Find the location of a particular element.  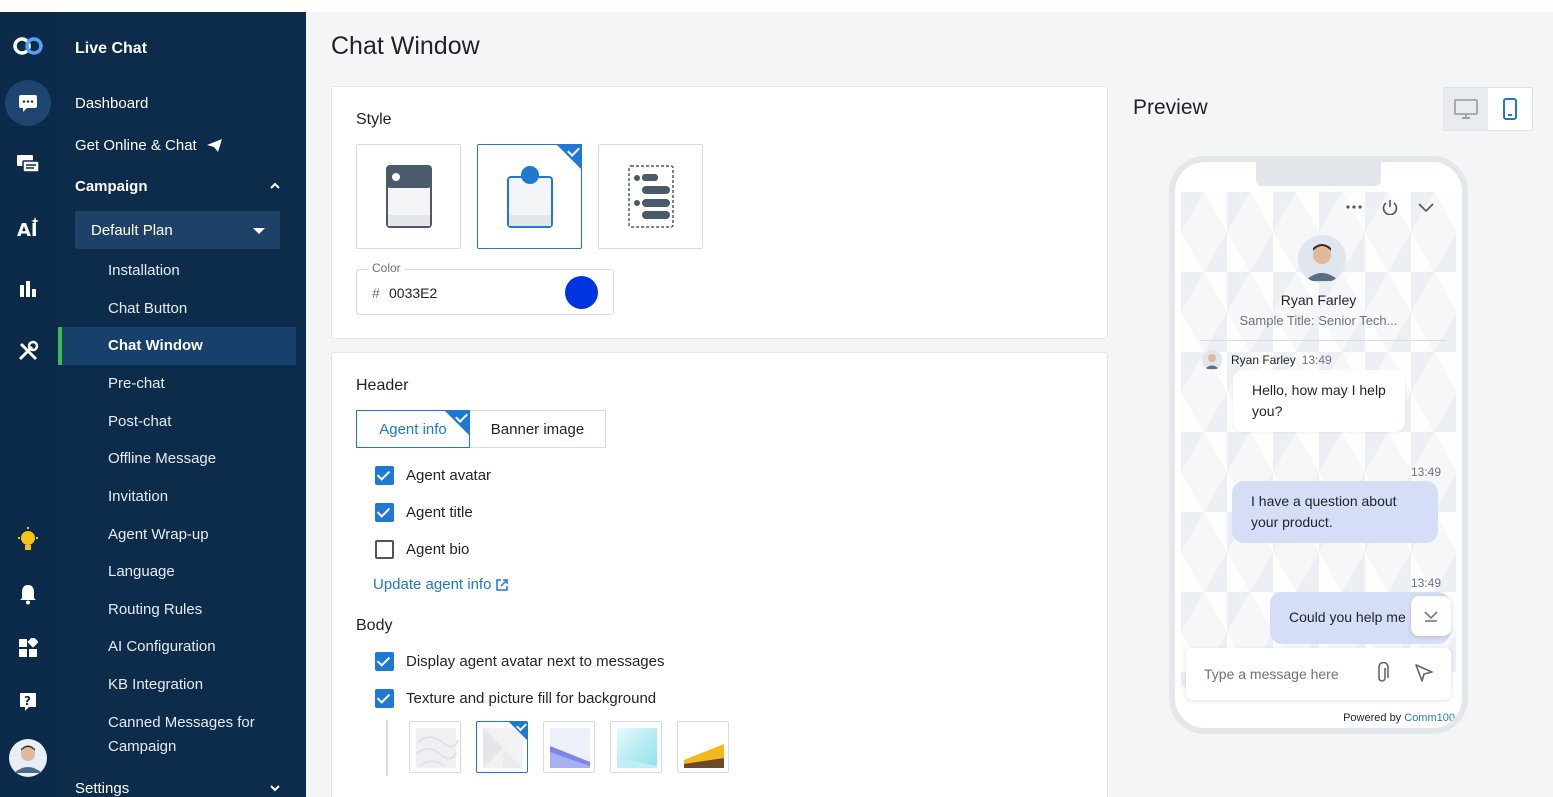

classic-style-icon is located at coordinates (409, 196).